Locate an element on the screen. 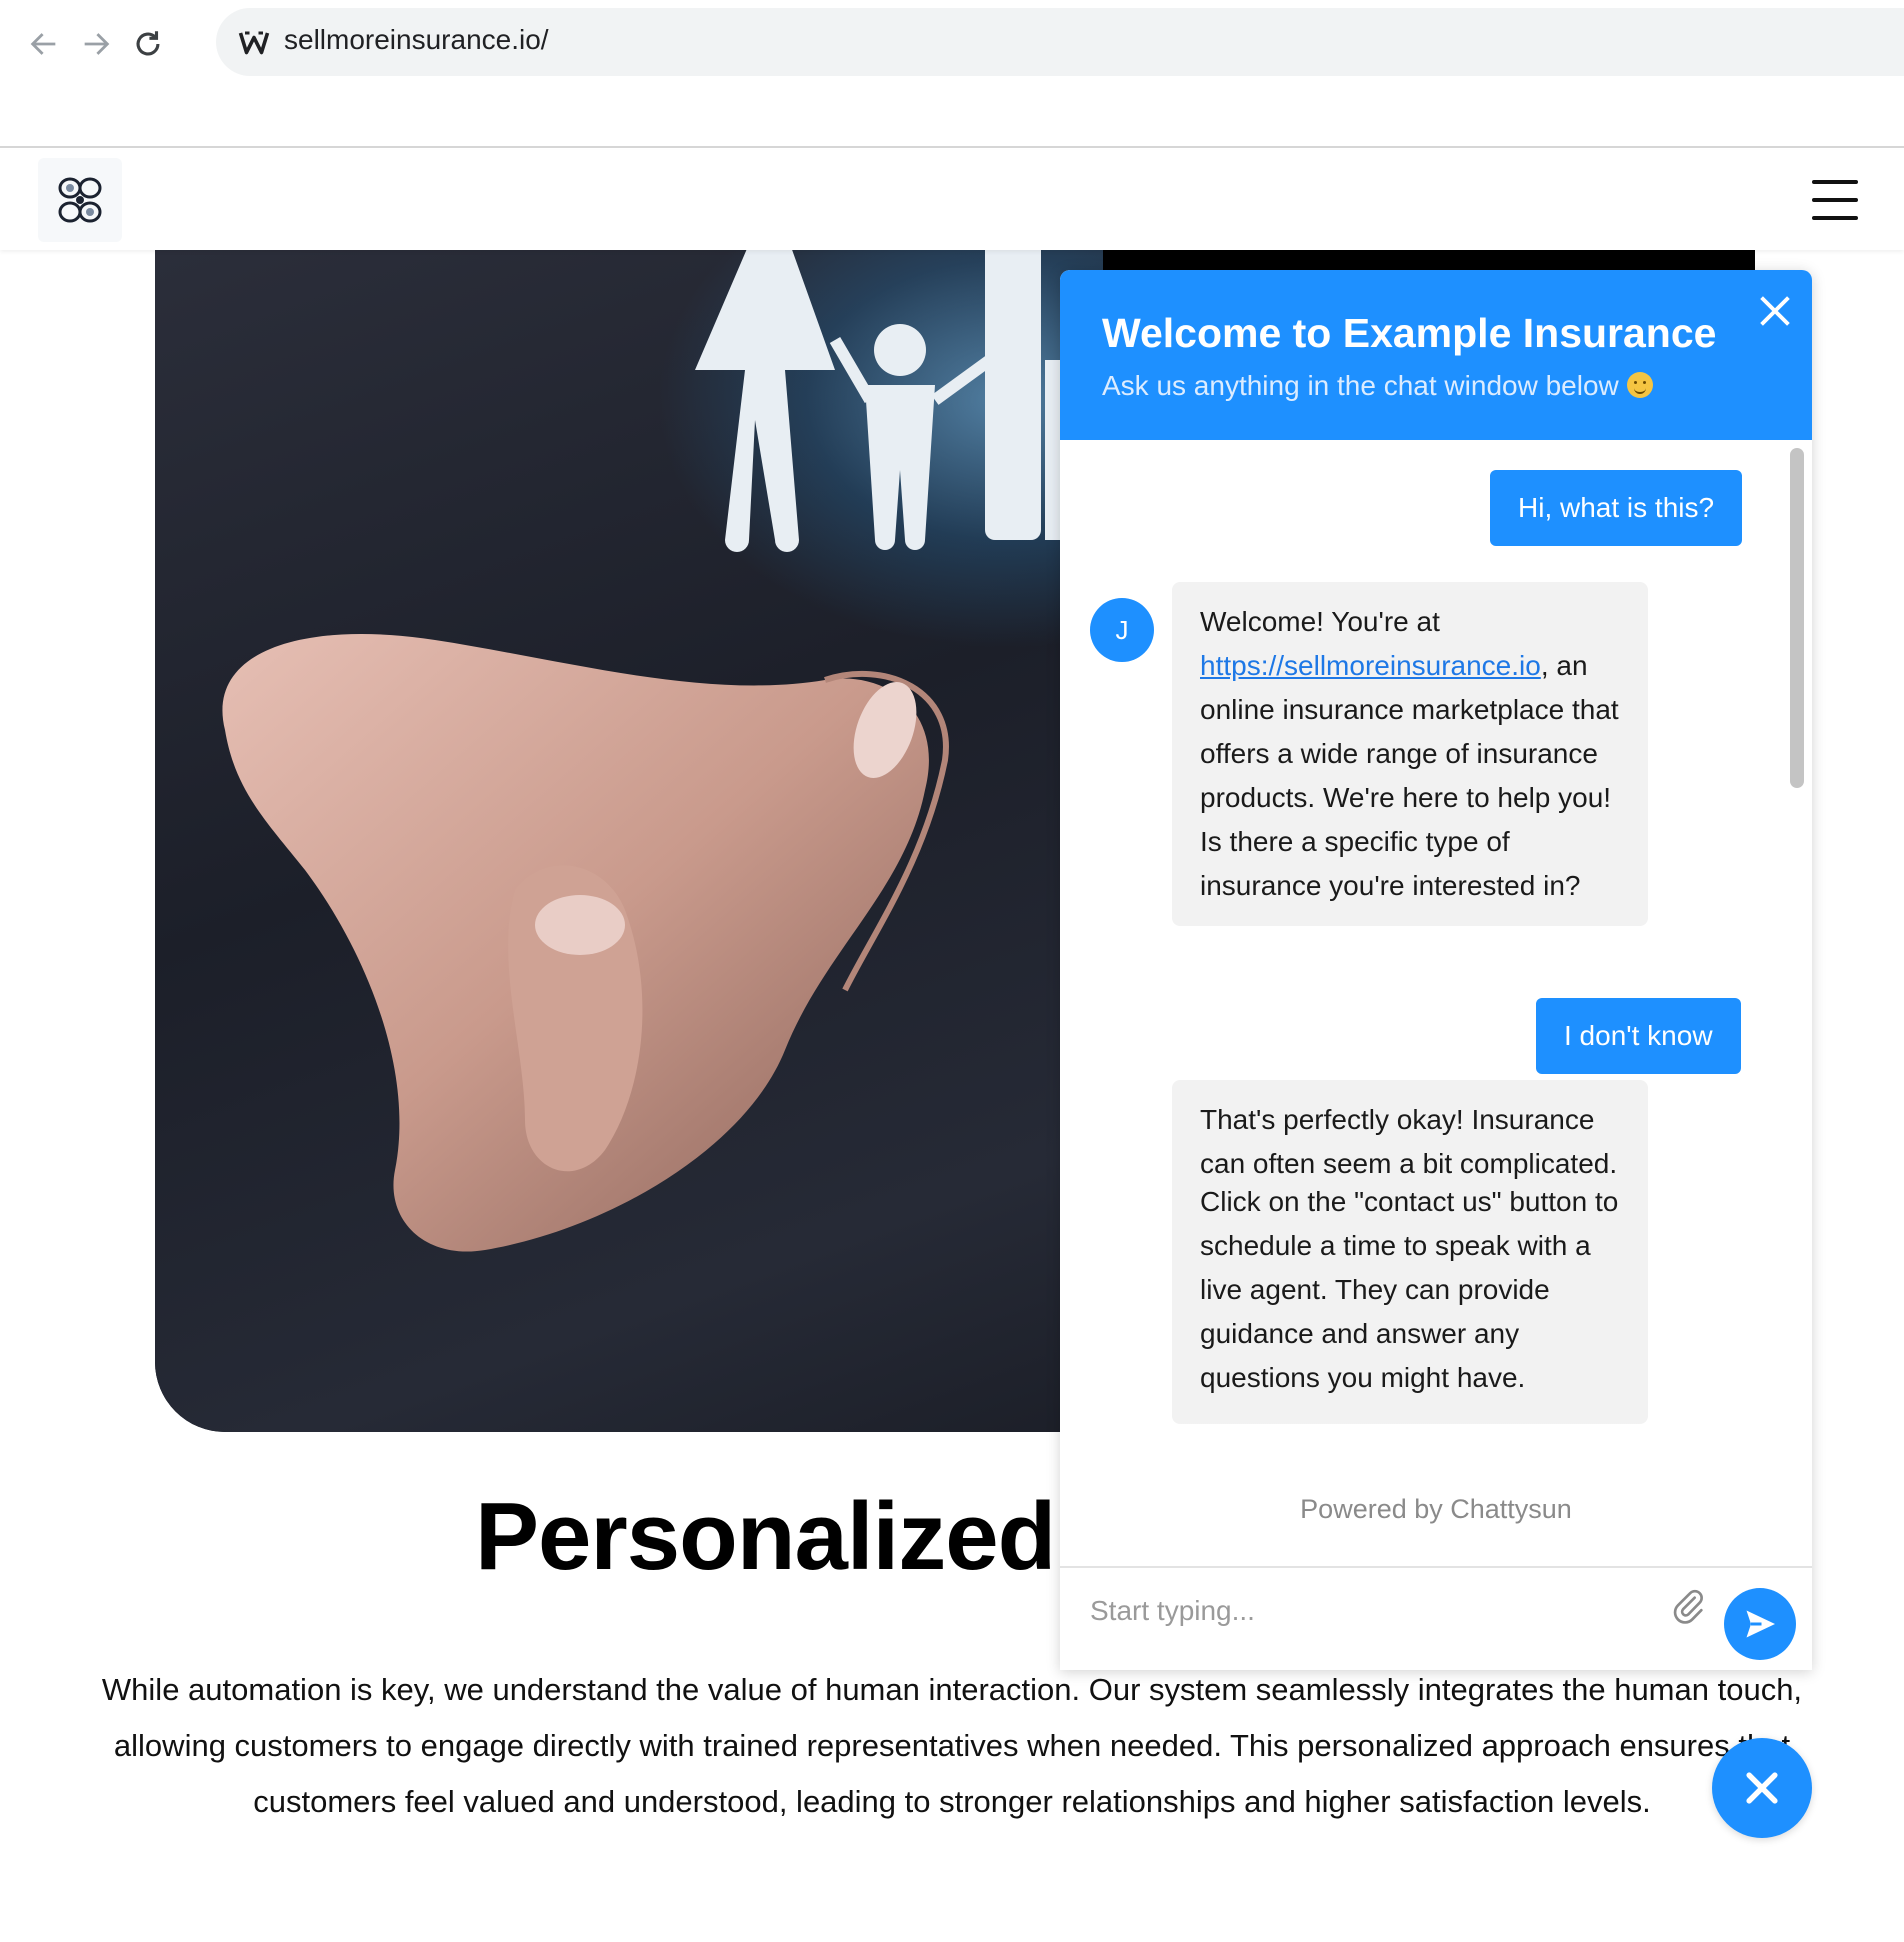 The image size is (1904, 1942). back-button is located at coordinates (44, 44).